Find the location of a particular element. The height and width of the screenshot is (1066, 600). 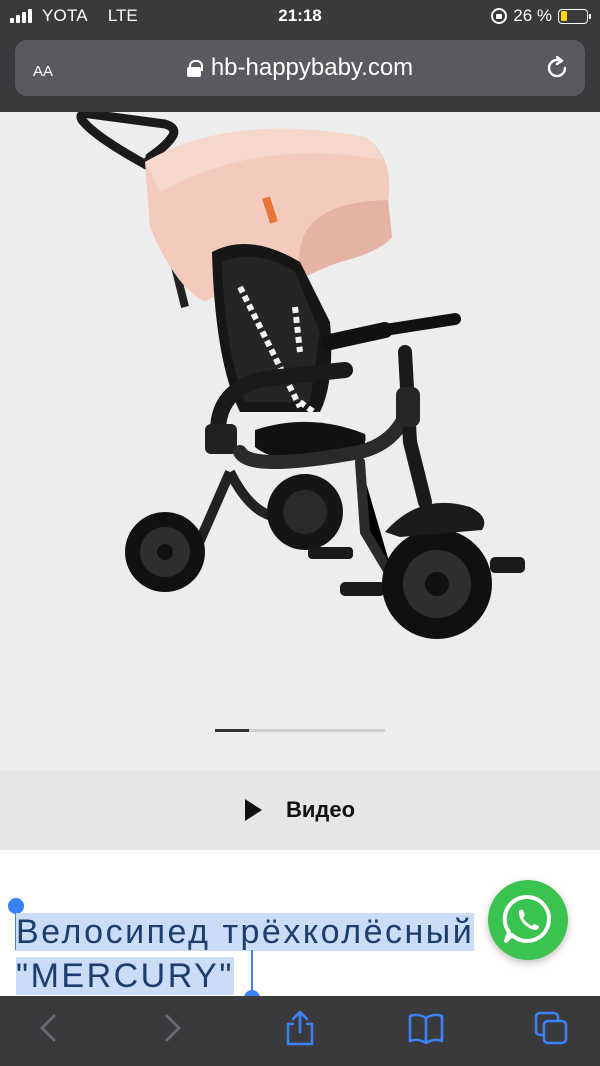

battery-level is located at coordinates (563, 16).